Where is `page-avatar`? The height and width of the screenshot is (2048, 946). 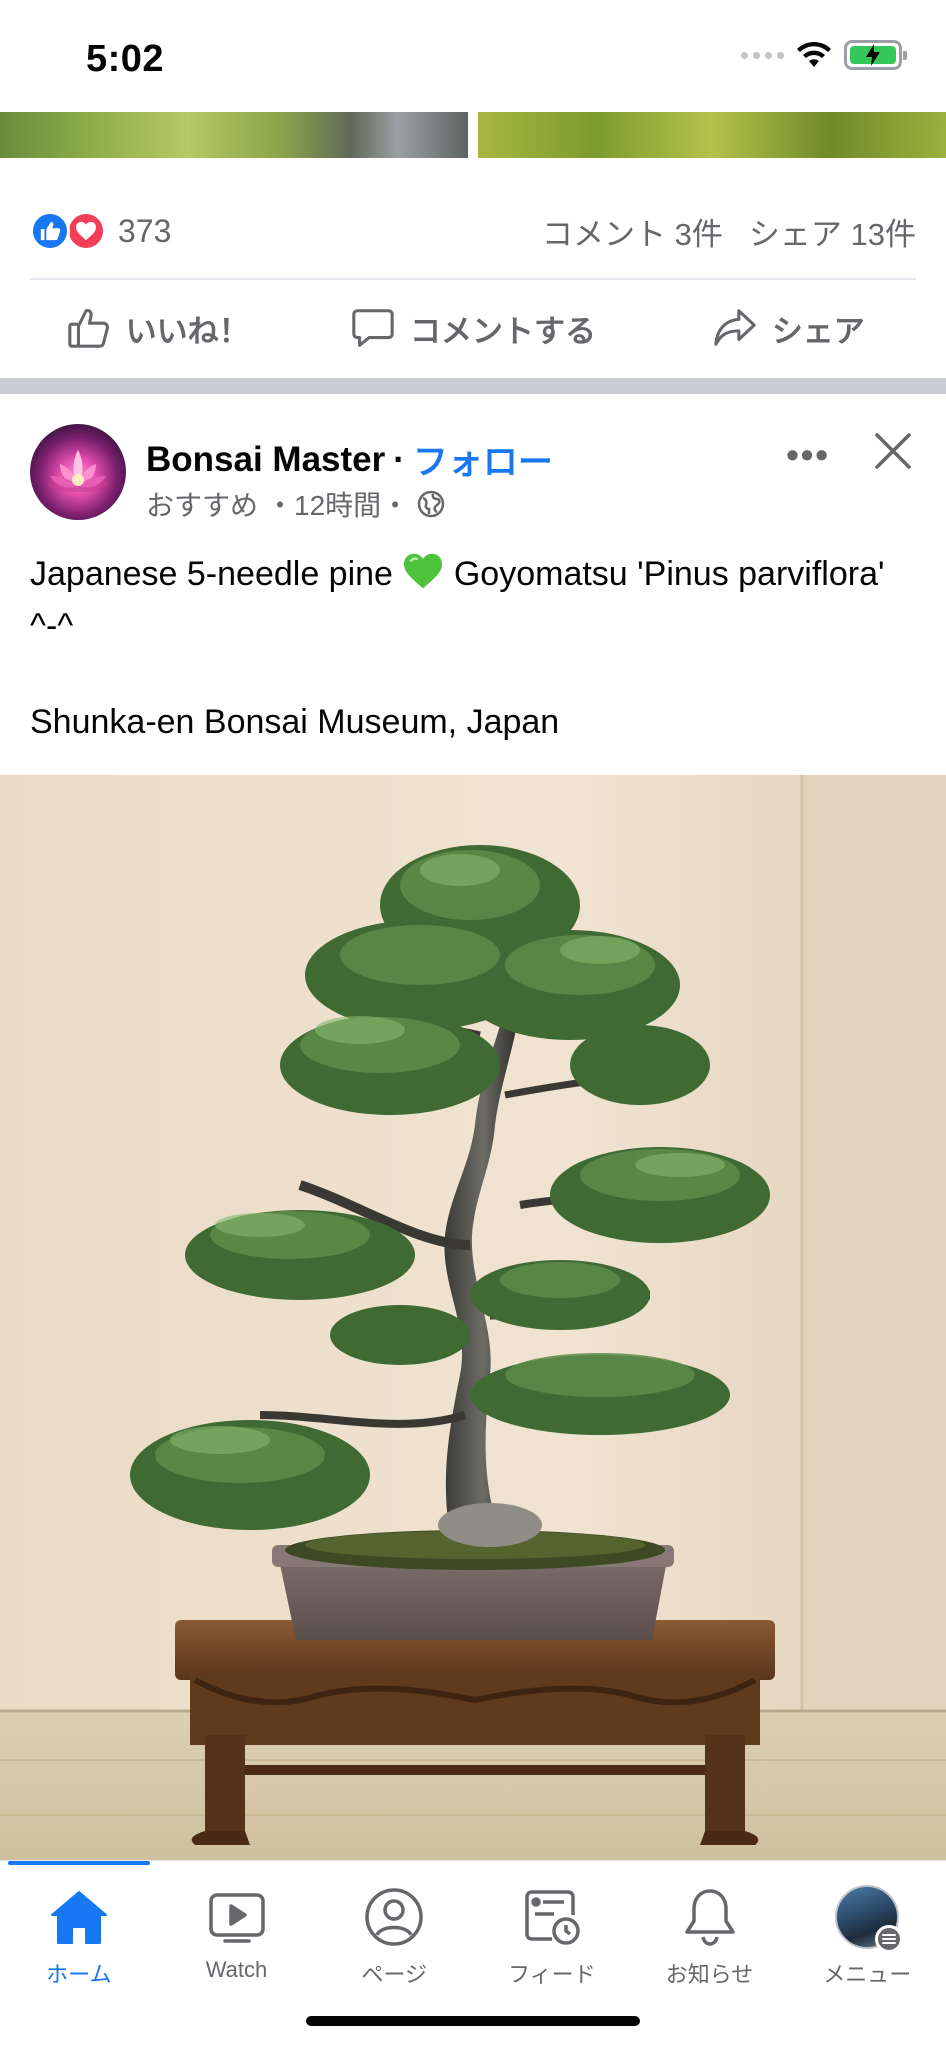
page-avatar is located at coordinates (78, 472).